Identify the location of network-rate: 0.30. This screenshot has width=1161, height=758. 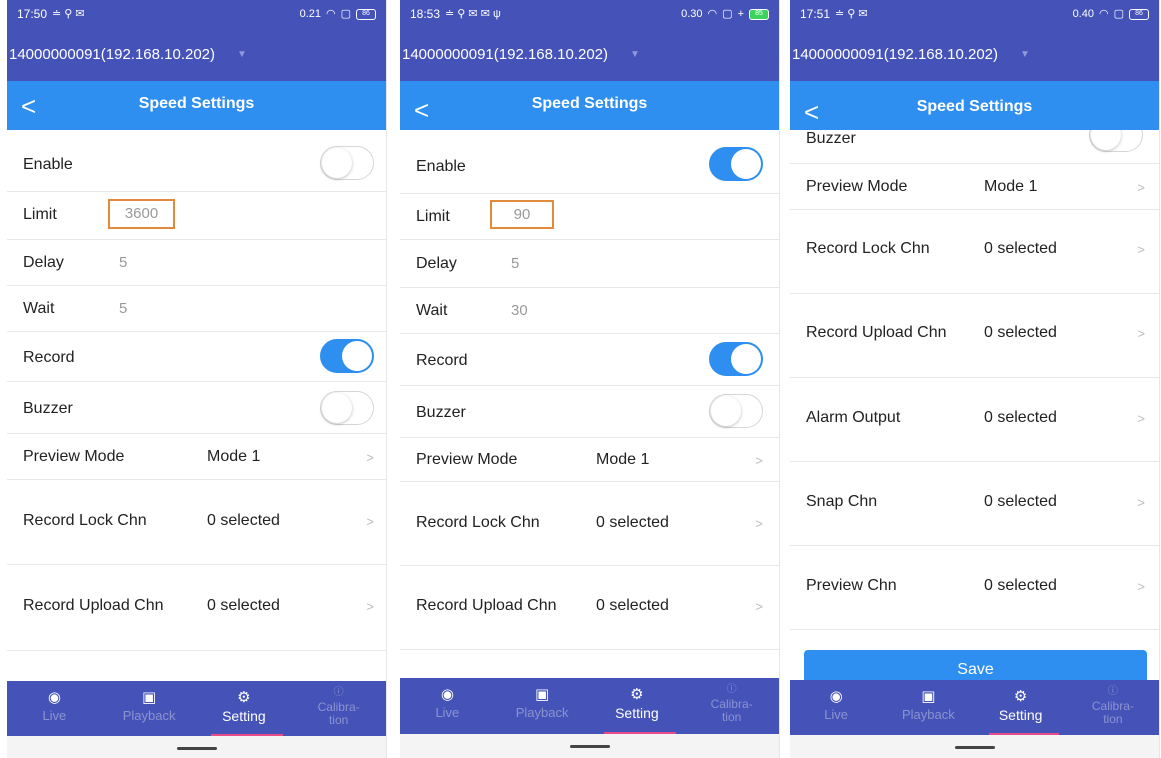
(692, 13).